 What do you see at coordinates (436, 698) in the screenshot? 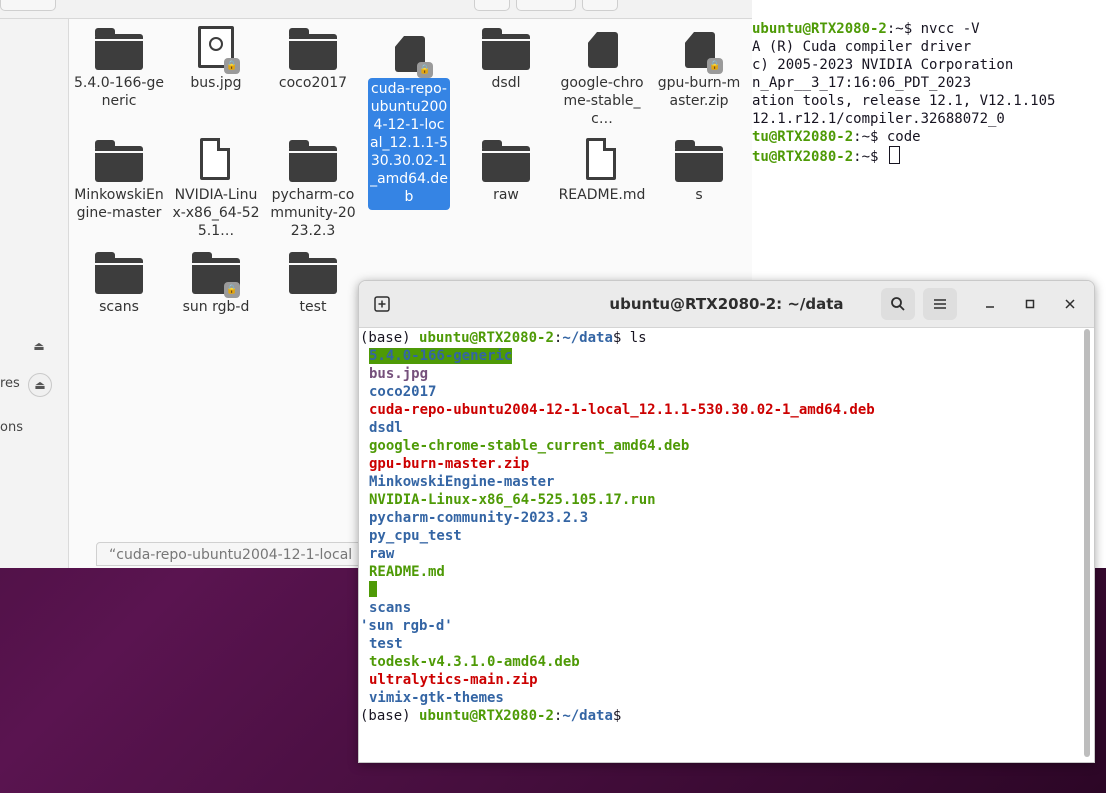
I see `ls-entry: vimix-gtk-themes` at bounding box center [436, 698].